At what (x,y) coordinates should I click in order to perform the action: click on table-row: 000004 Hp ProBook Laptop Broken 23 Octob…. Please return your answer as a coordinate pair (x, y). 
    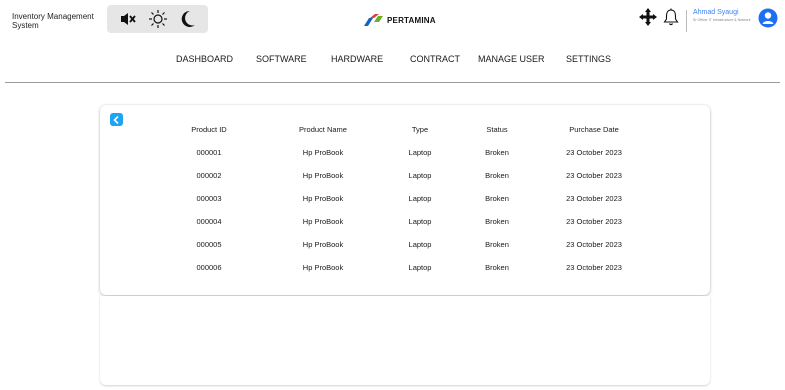
    Looking at the image, I should click on (405, 223).